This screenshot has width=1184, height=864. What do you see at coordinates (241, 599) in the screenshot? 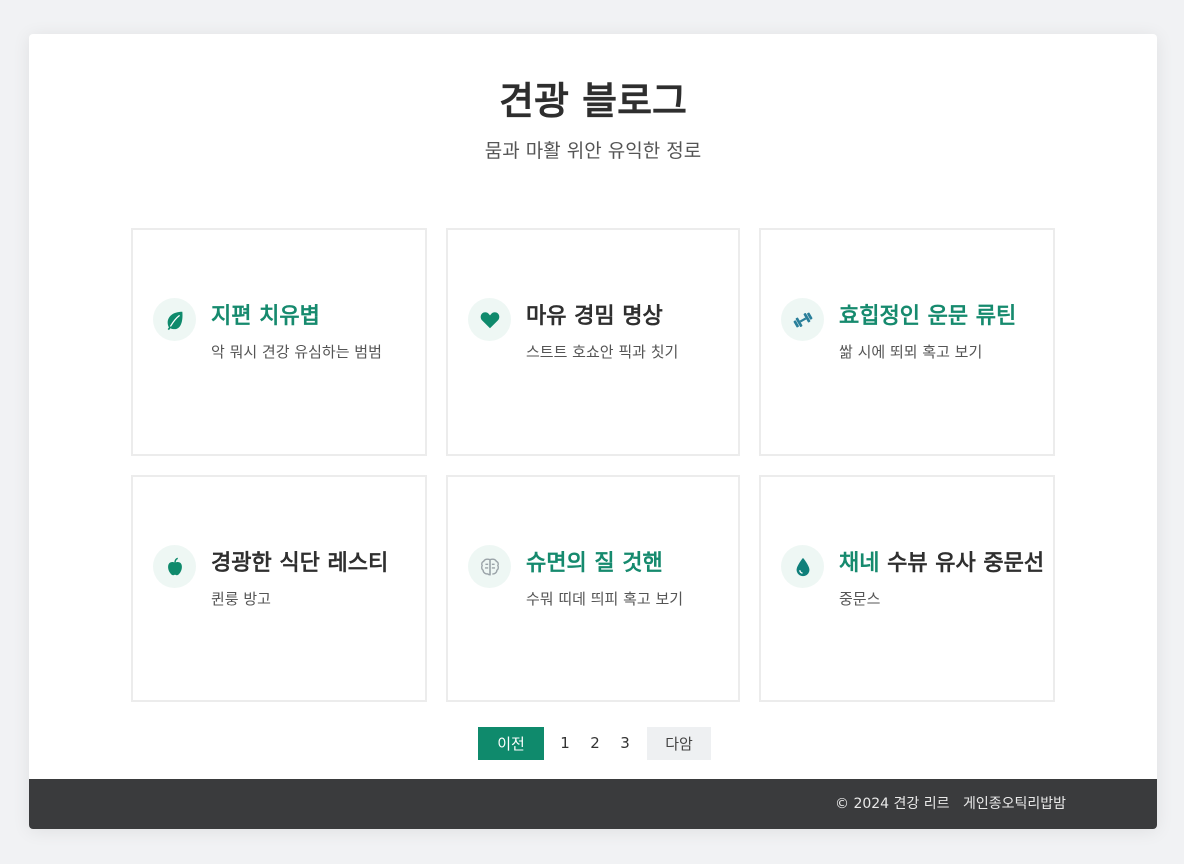
I see `card-description: 퀸룽 방고` at bounding box center [241, 599].